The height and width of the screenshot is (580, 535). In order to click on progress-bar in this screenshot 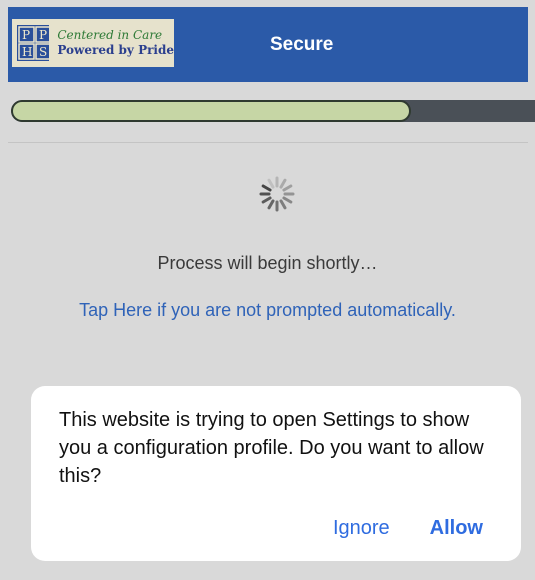, I will do `click(273, 111)`.